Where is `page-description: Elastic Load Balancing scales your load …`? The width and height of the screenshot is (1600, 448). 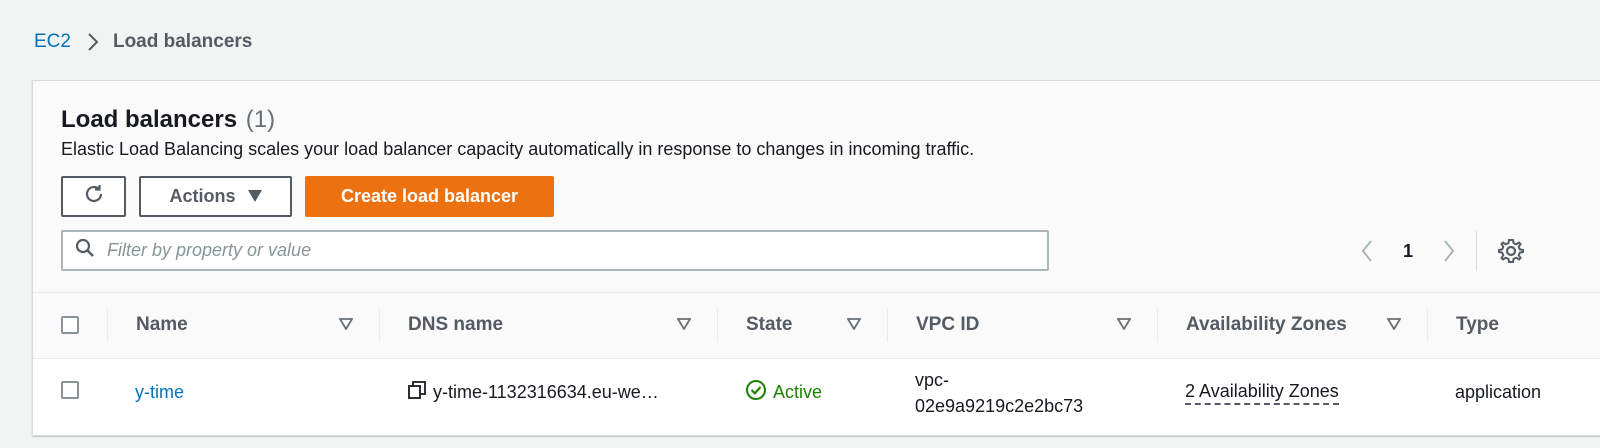
page-description: Elastic Load Balancing scales your load … is located at coordinates (518, 149).